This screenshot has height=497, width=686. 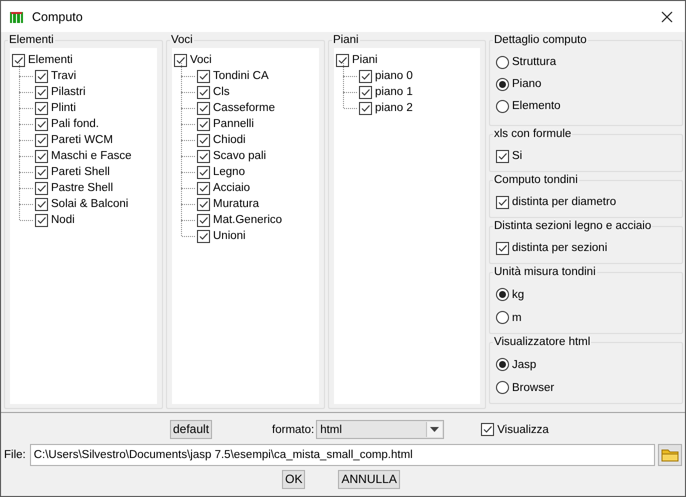 I want to click on checkbox-label: Visualizza, so click(x=523, y=430).